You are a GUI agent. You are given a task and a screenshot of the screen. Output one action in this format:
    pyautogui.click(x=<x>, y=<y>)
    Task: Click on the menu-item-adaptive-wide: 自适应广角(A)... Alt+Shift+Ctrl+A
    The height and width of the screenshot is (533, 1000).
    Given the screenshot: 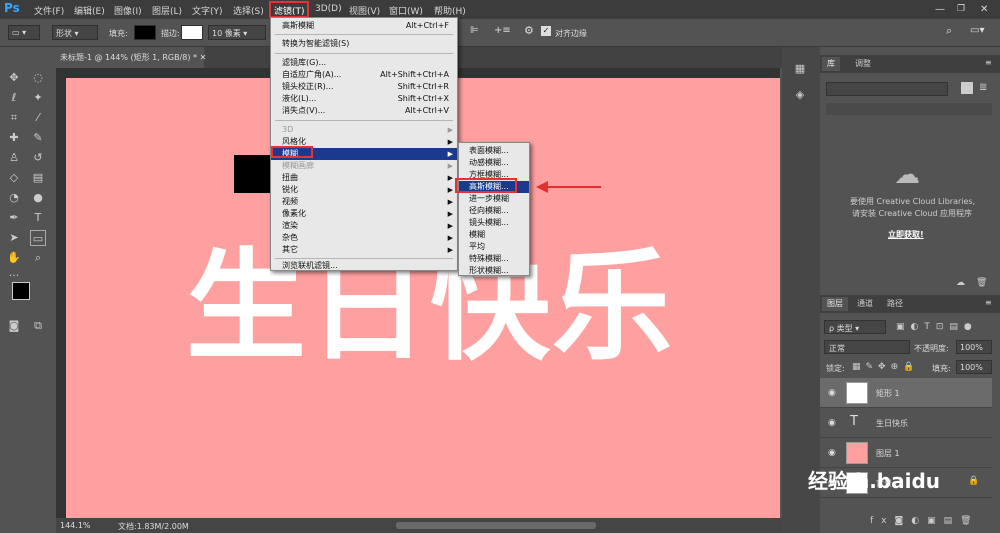 What is the action you would take?
    pyautogui.click(x=364, y=75)
    